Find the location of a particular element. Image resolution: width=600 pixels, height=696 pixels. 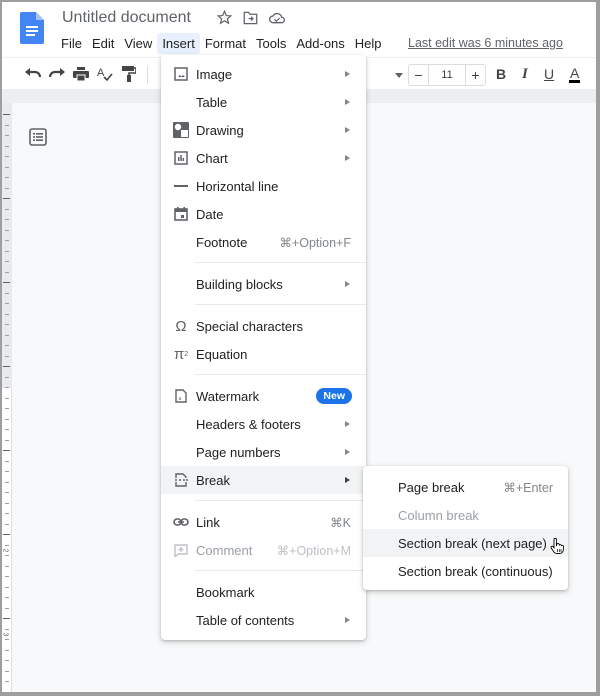

move-to-folder-icon is located at coordinates (250, 17).